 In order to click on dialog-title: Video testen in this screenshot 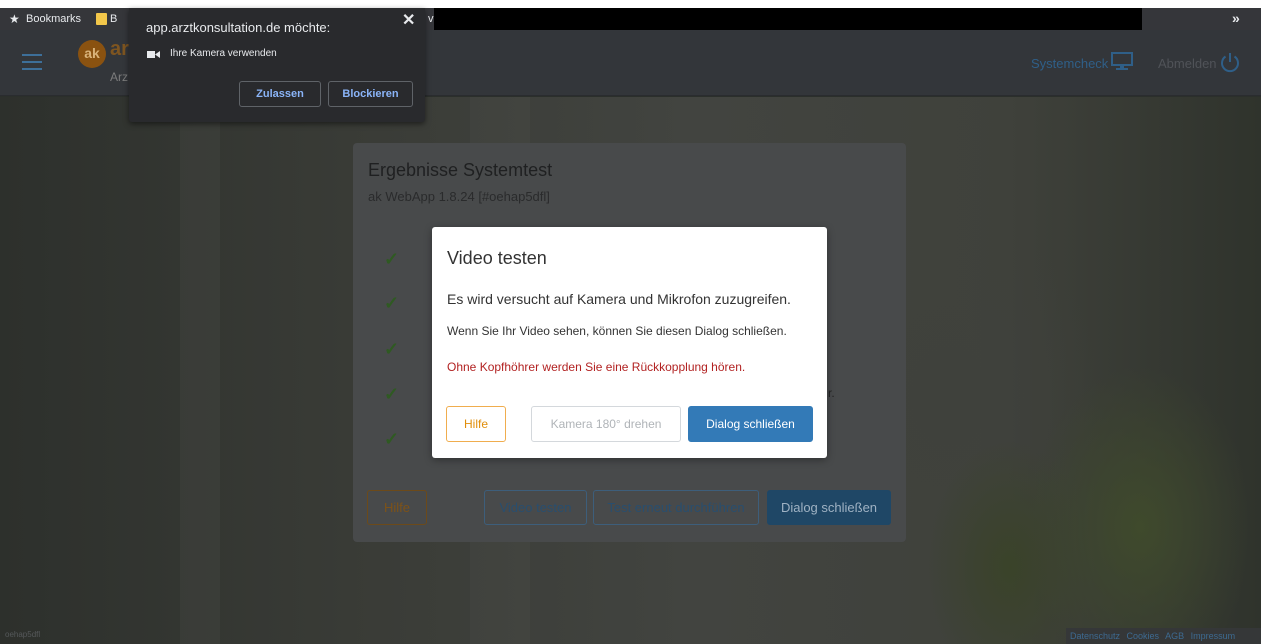, I will do `click(497, 258)`.